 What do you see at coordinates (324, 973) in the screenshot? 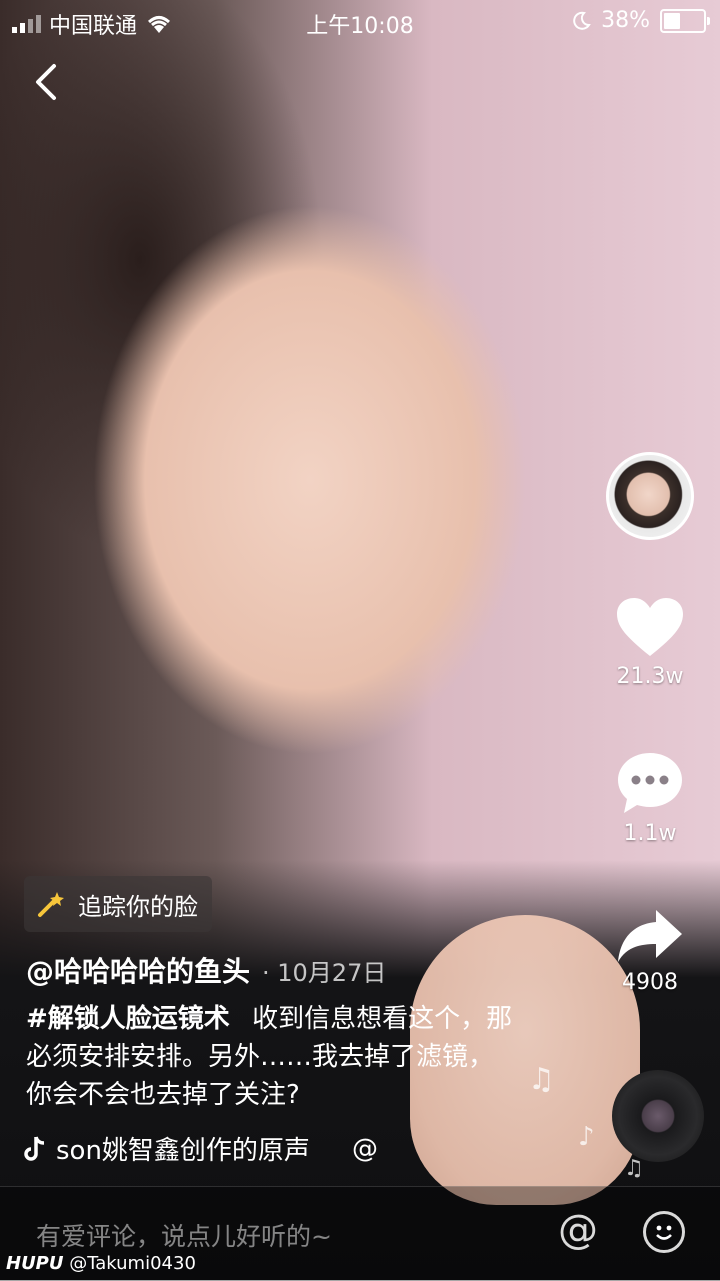
I see `post-date: · 10月27日` at bounding box center [324, 973].